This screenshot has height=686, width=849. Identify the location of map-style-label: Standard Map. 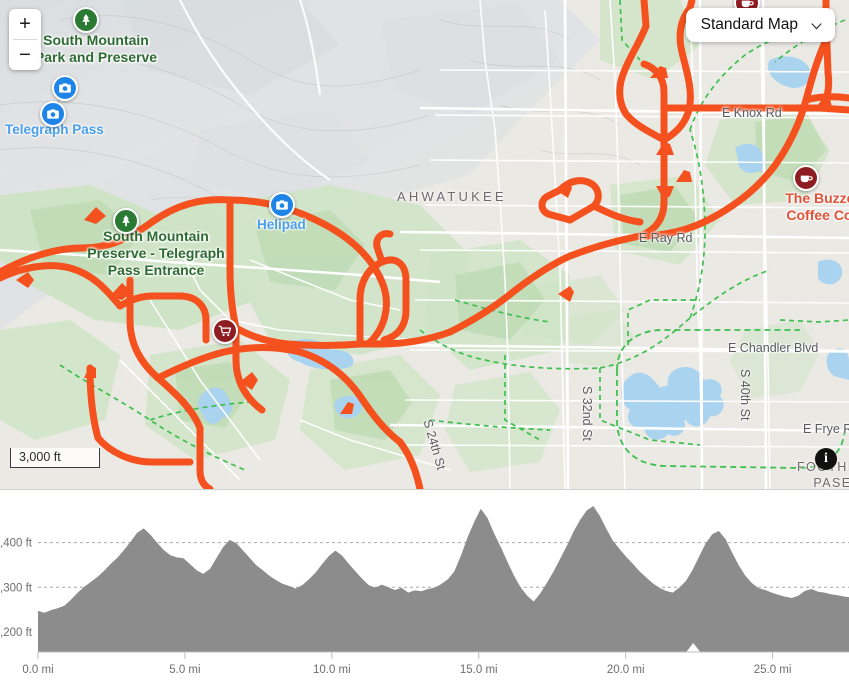
(749, 24).